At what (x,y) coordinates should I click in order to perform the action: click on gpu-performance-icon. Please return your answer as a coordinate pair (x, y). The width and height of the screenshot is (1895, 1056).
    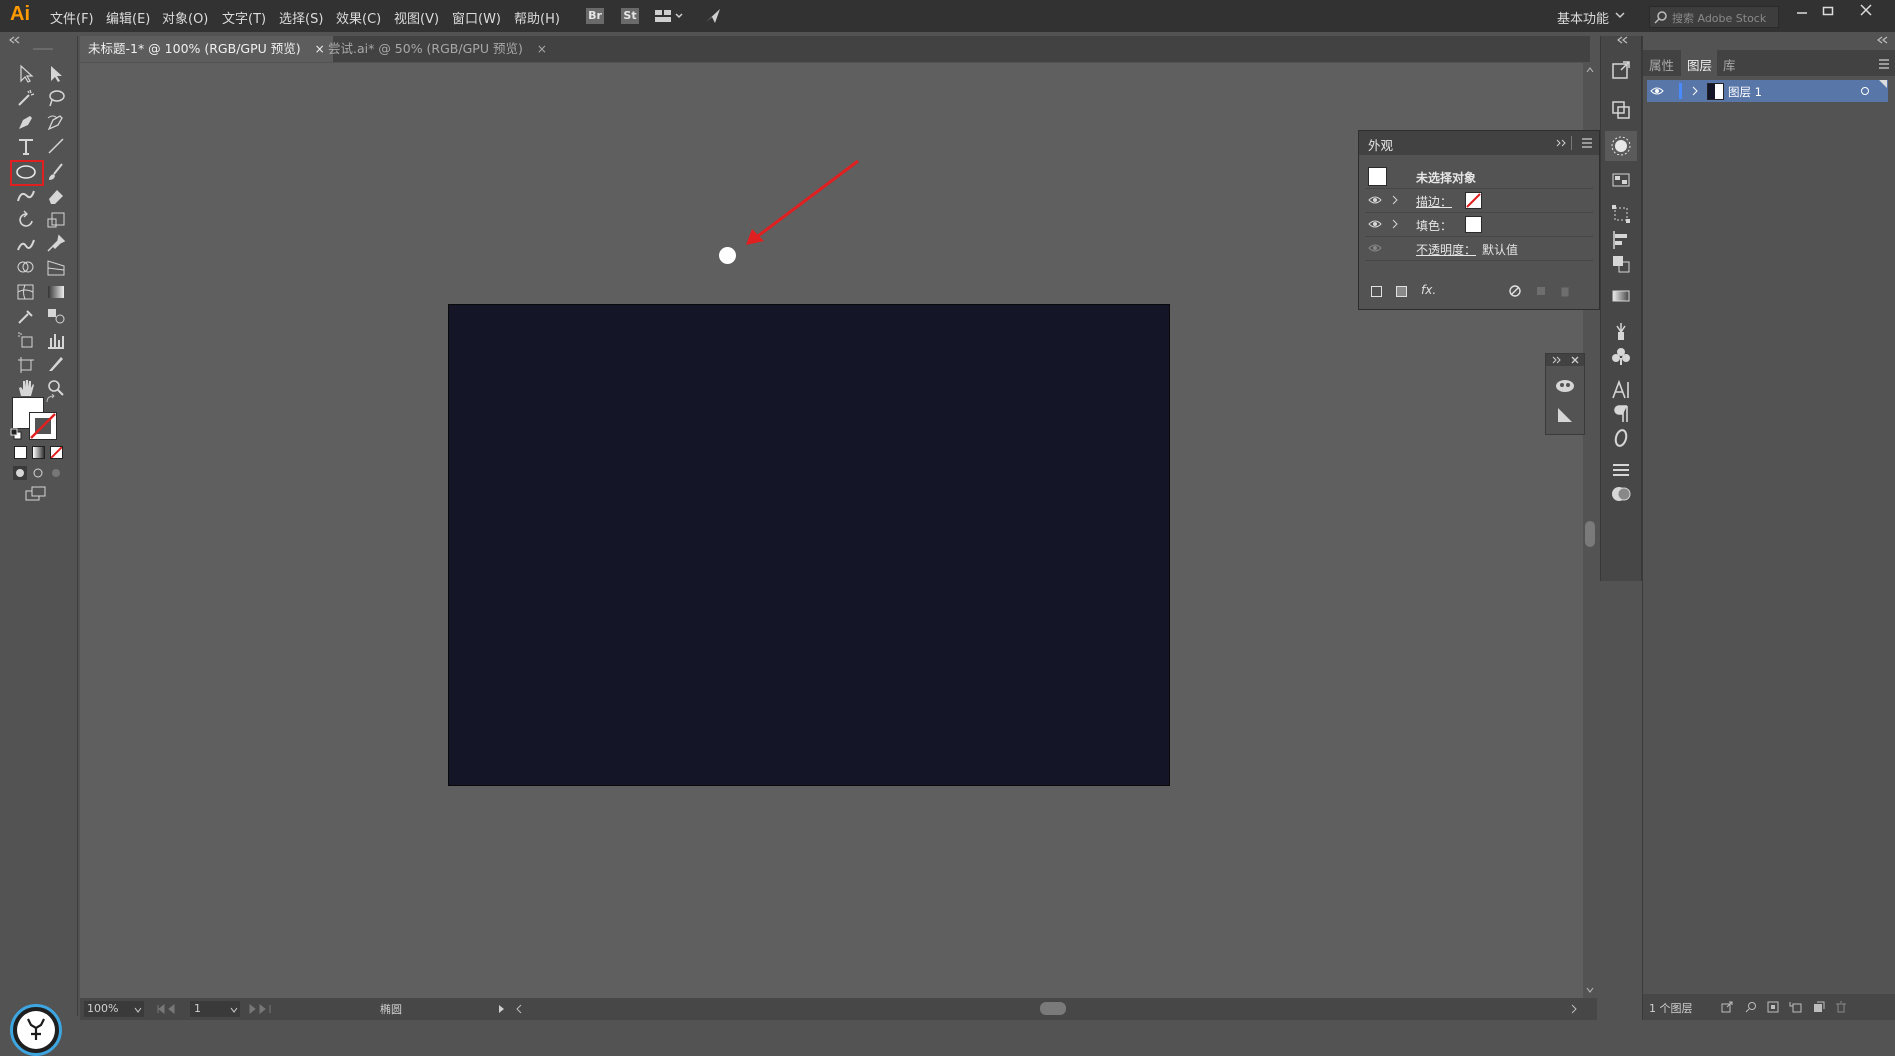
    Looking at the image, I should click on (713, 16).